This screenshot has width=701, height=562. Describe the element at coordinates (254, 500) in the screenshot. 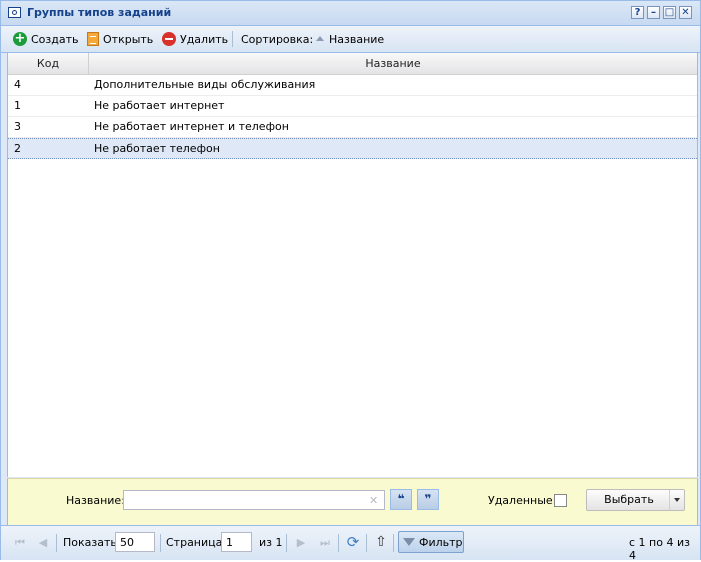

I see `name-filter-input` at that location.